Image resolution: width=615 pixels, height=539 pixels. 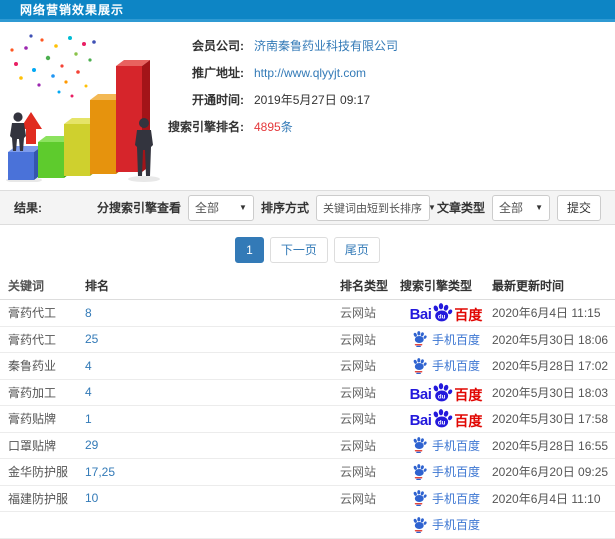 I want to click on header-engine-type: 搜索引擎类型, so click(x=436, y=286).